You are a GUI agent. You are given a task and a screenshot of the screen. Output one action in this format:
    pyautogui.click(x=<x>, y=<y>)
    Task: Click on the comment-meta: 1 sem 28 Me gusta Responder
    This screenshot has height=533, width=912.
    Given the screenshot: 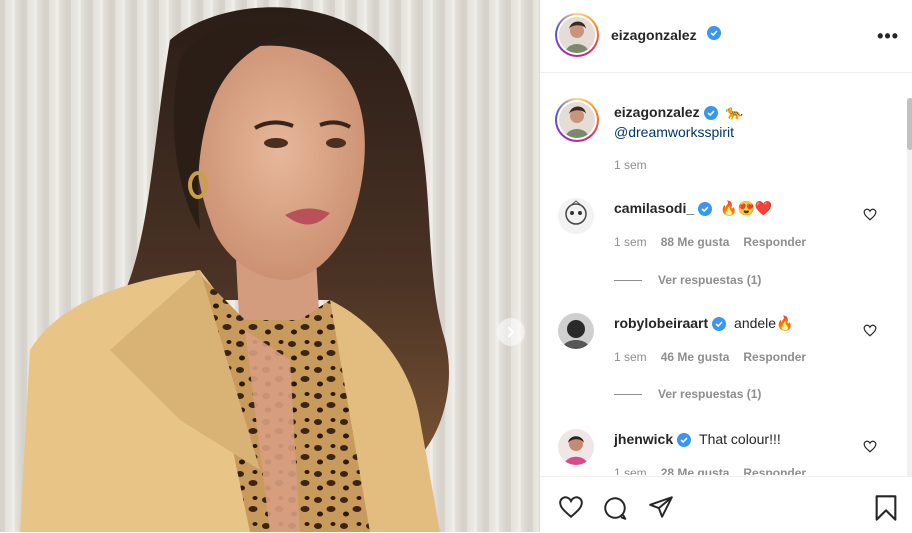 What is the action you would take?
    pyautogui.click(x=717, y=470)
    